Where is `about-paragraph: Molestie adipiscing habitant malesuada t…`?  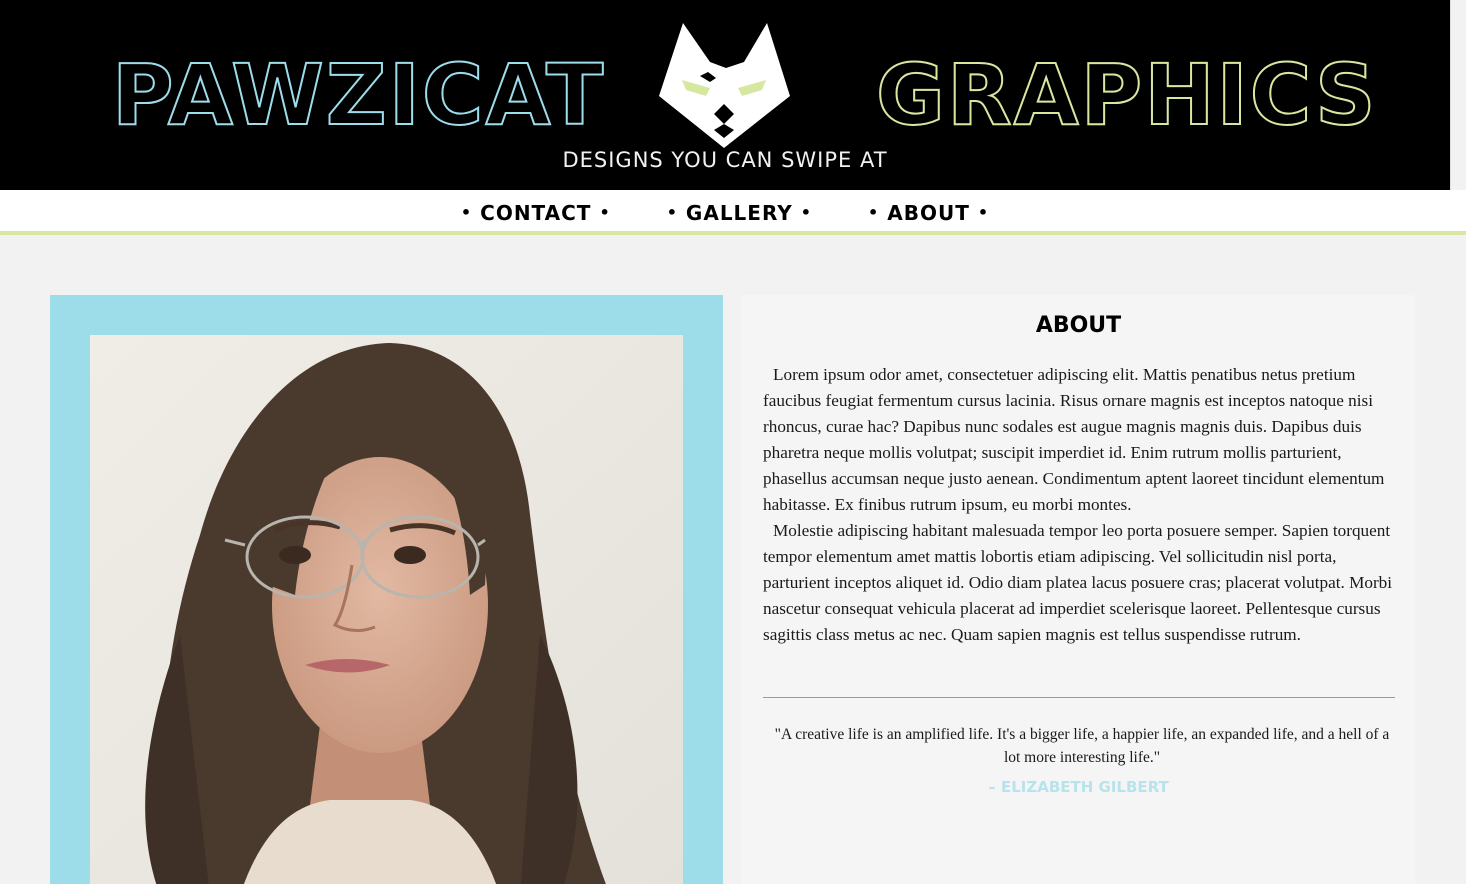
about-paragraph: Molestie adipiscing habitant malesuada t… is located at coordinates (1078, 582).